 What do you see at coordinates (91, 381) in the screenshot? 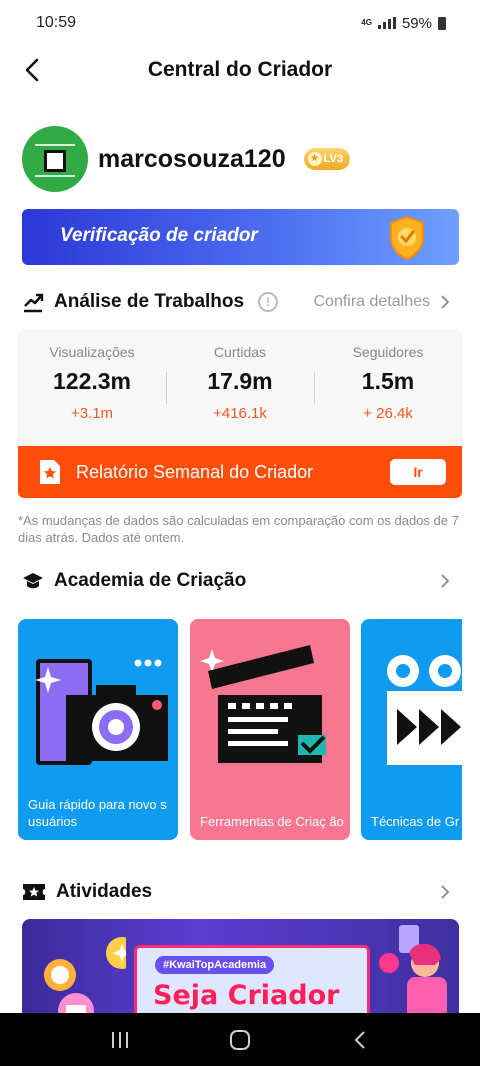
I see `stat-value: 122.3m` at bounding box center [91, 381].